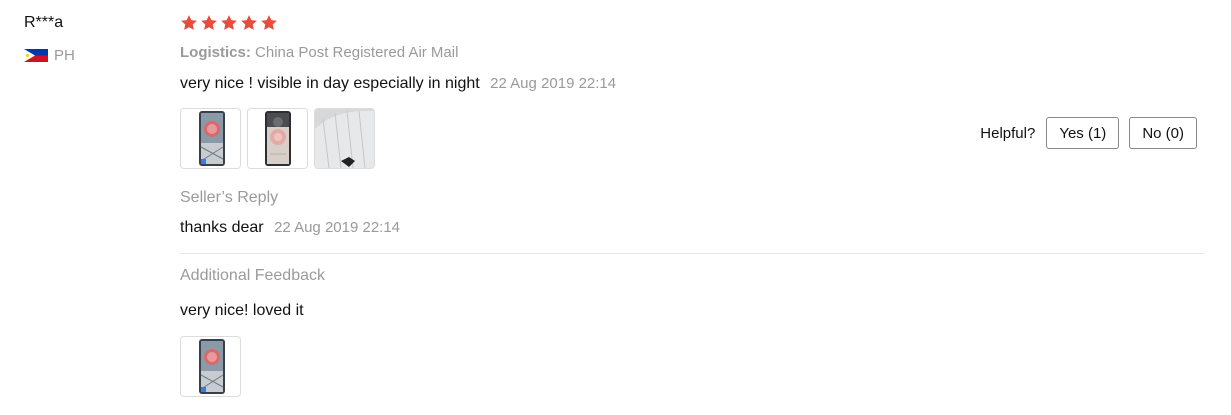 This screenshot has width=1231, height=415. I want to click on additional-feedback-photos, so click(210, 366).